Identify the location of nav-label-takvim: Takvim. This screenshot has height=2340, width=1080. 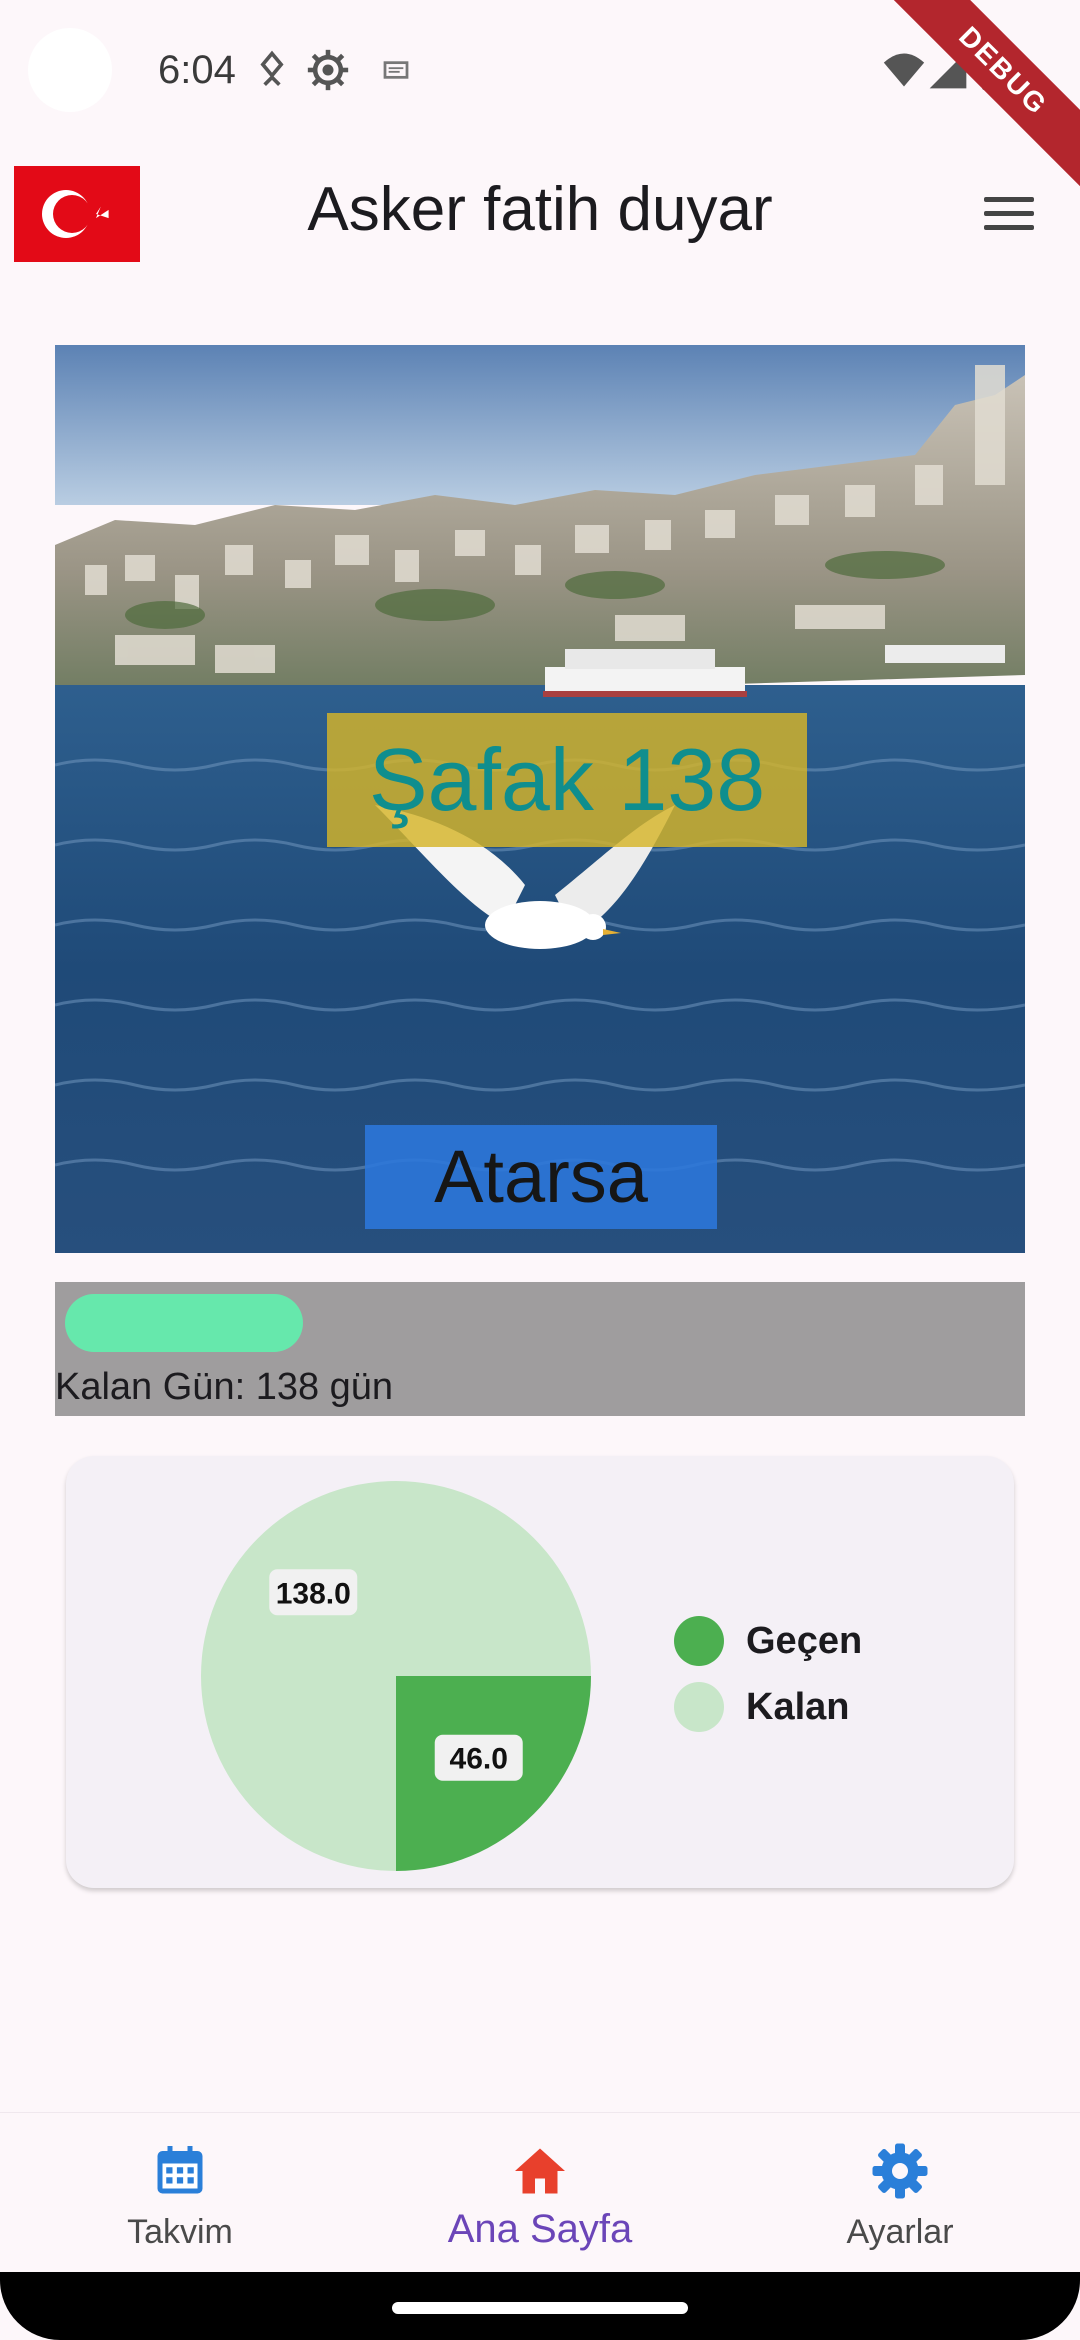
(180, 2232).